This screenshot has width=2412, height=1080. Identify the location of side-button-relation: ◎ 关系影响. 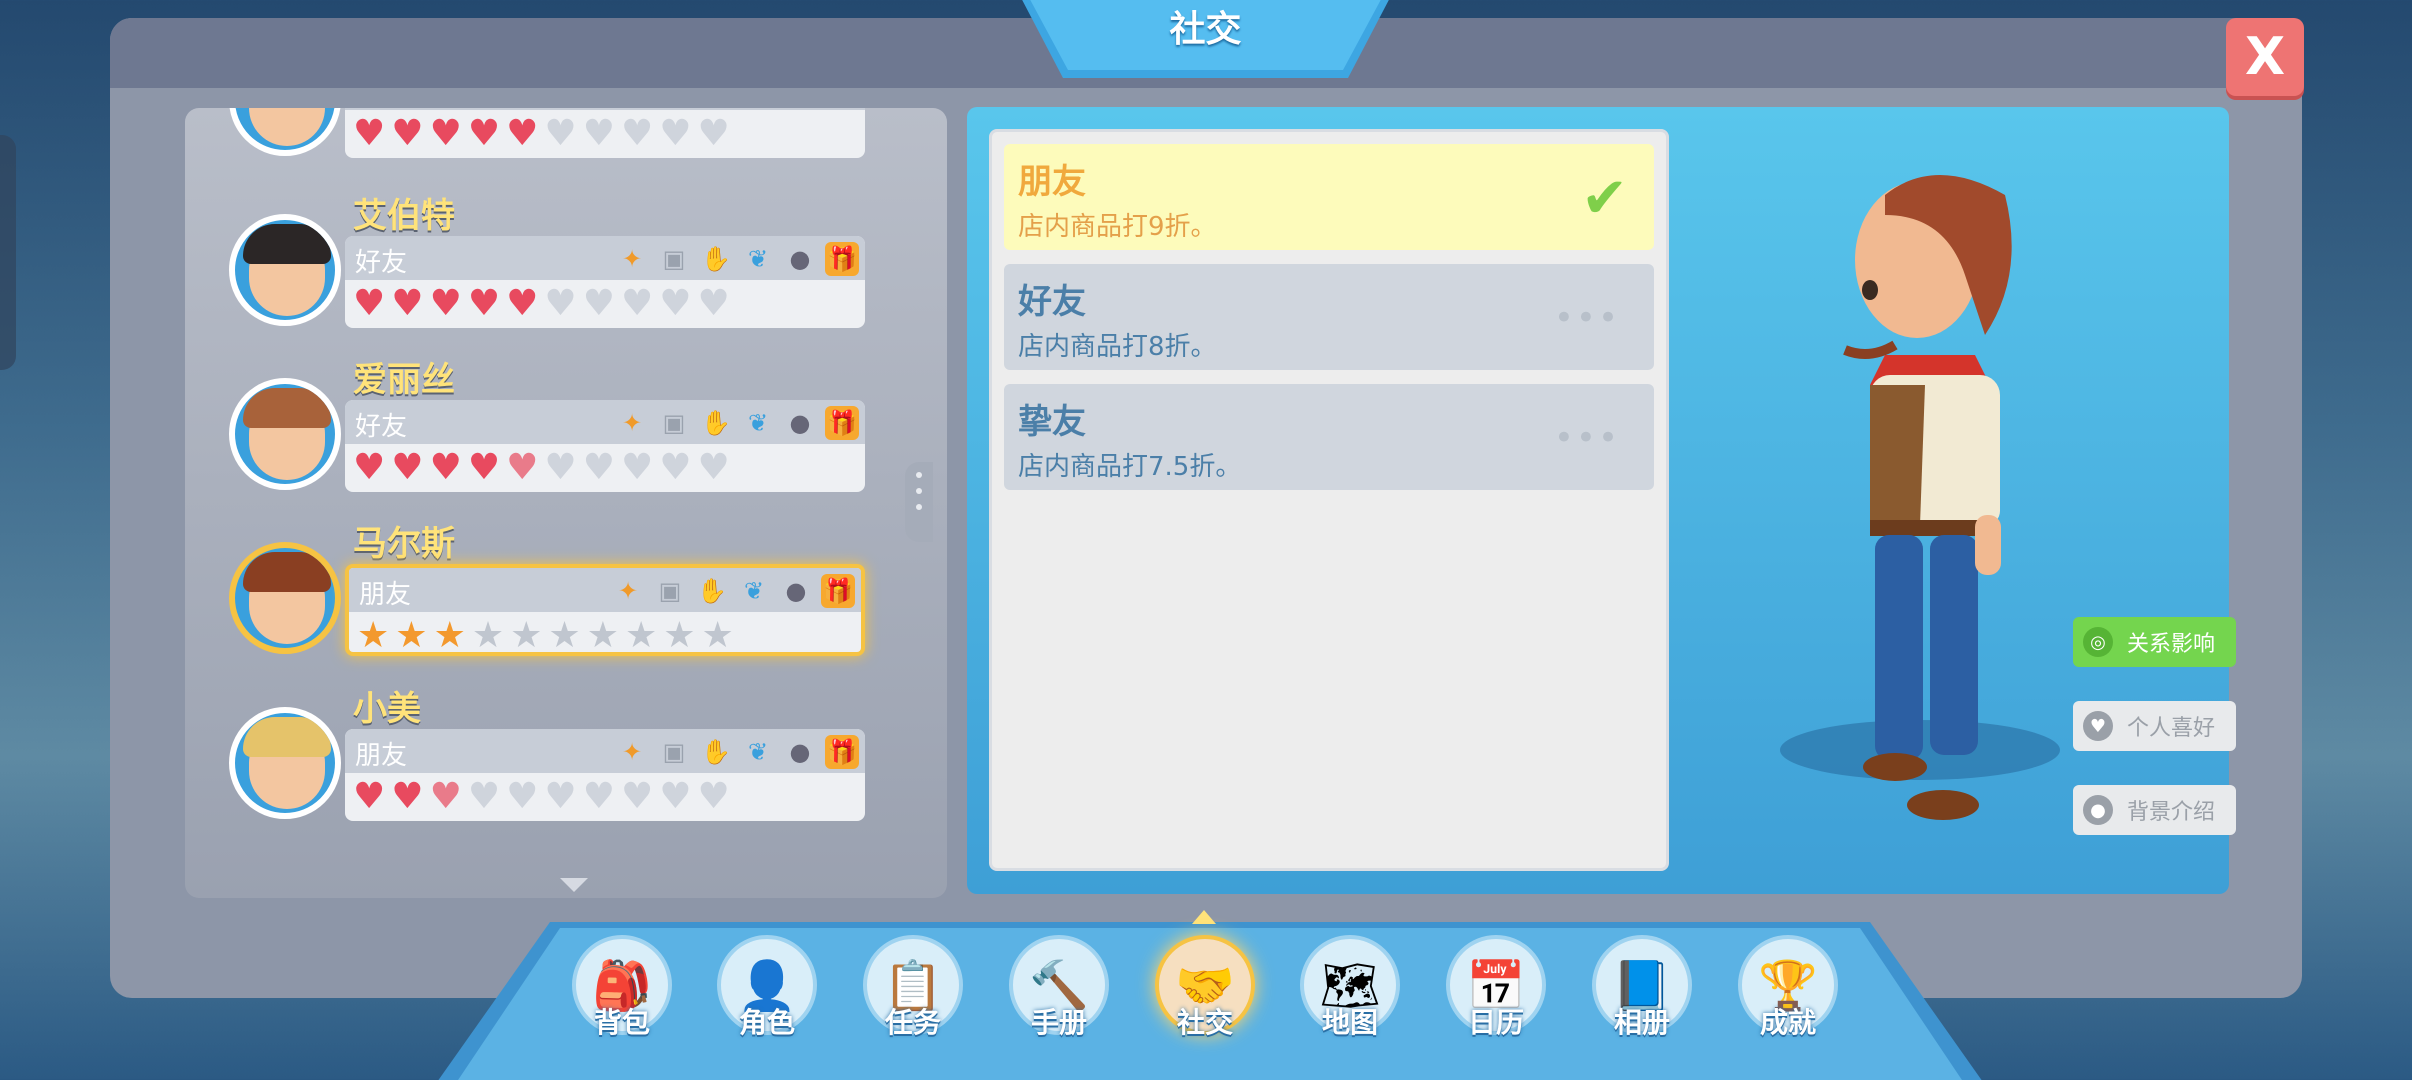
(2154, 642).